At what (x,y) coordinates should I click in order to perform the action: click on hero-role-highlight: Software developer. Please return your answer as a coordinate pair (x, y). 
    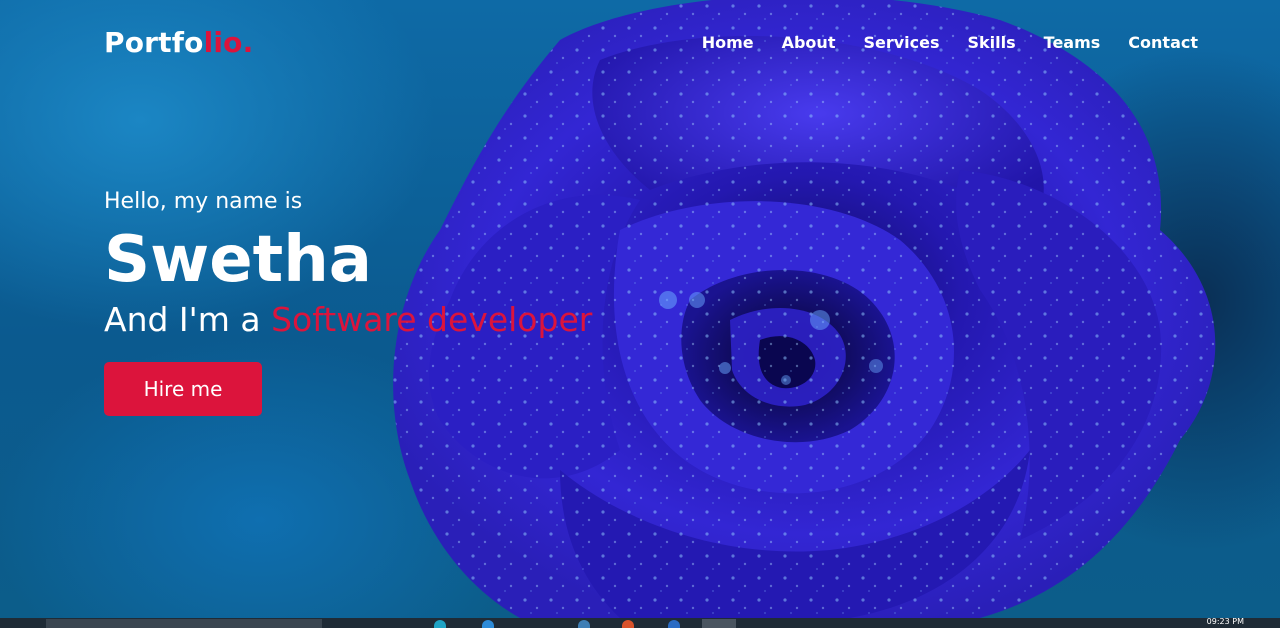
    Looking at the image, I should click on (432, 319).